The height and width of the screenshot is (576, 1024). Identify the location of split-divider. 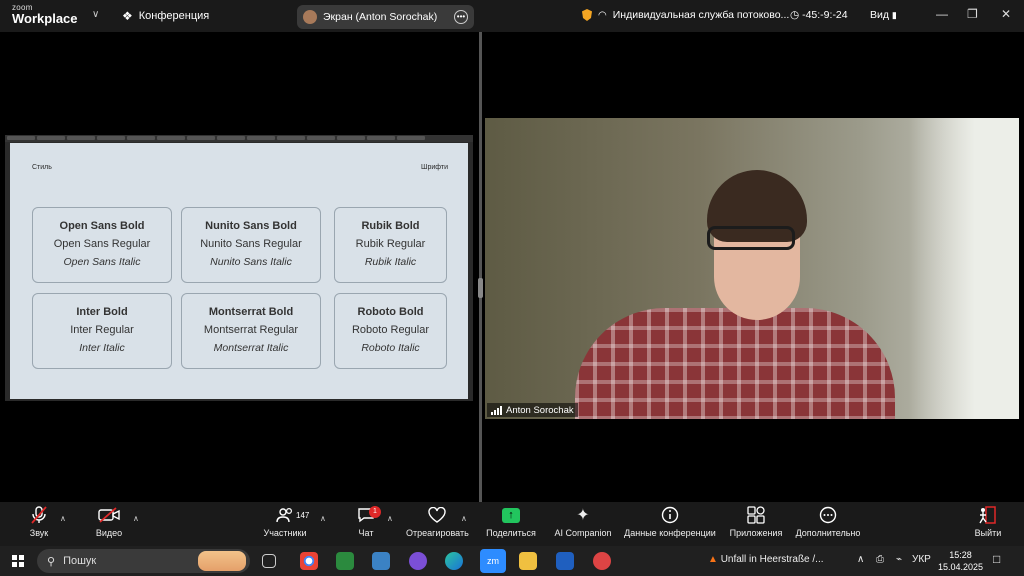
(480, 267).